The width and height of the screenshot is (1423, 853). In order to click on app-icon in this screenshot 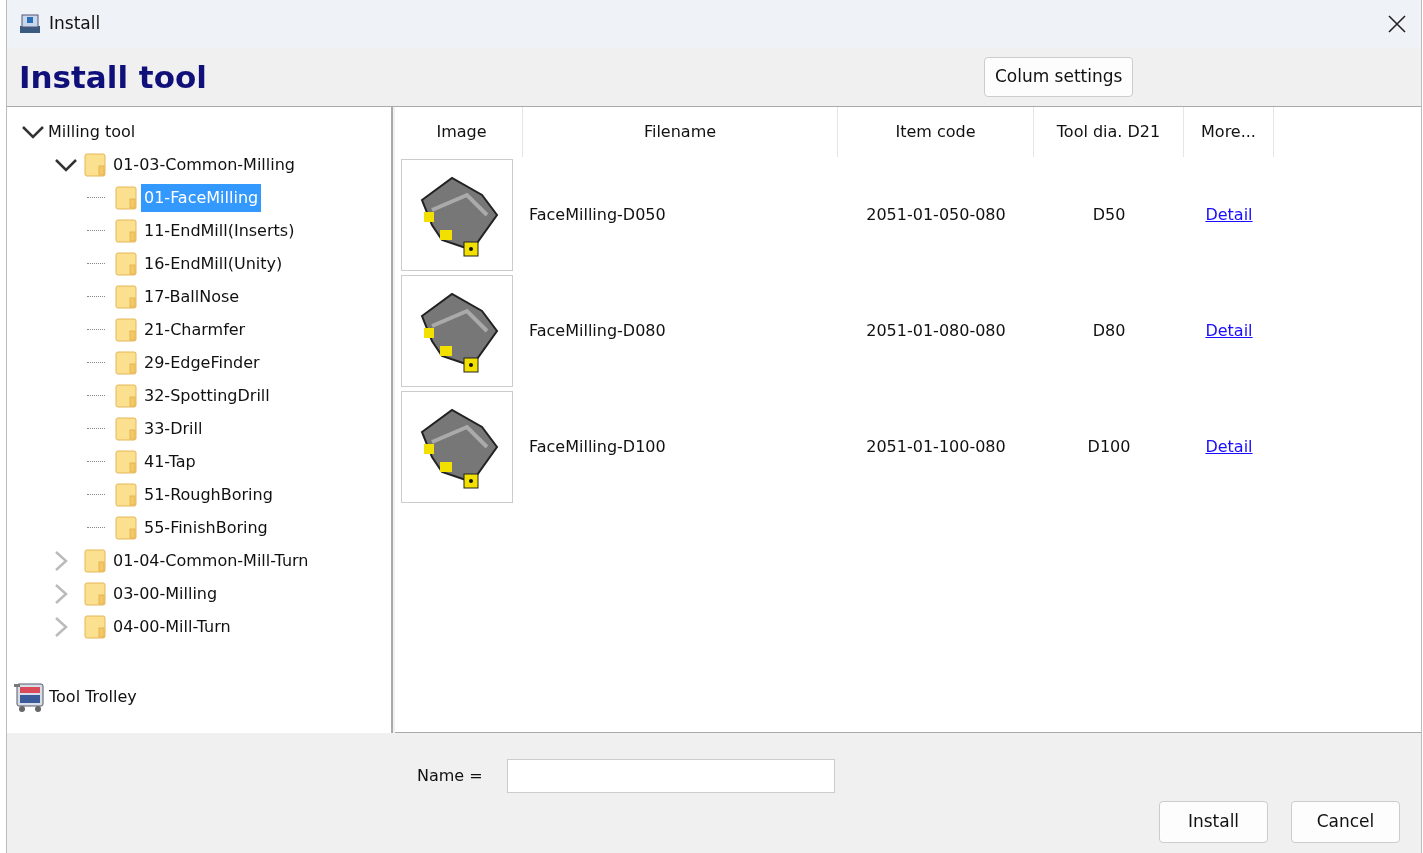, I will do `click(30, 24)`.